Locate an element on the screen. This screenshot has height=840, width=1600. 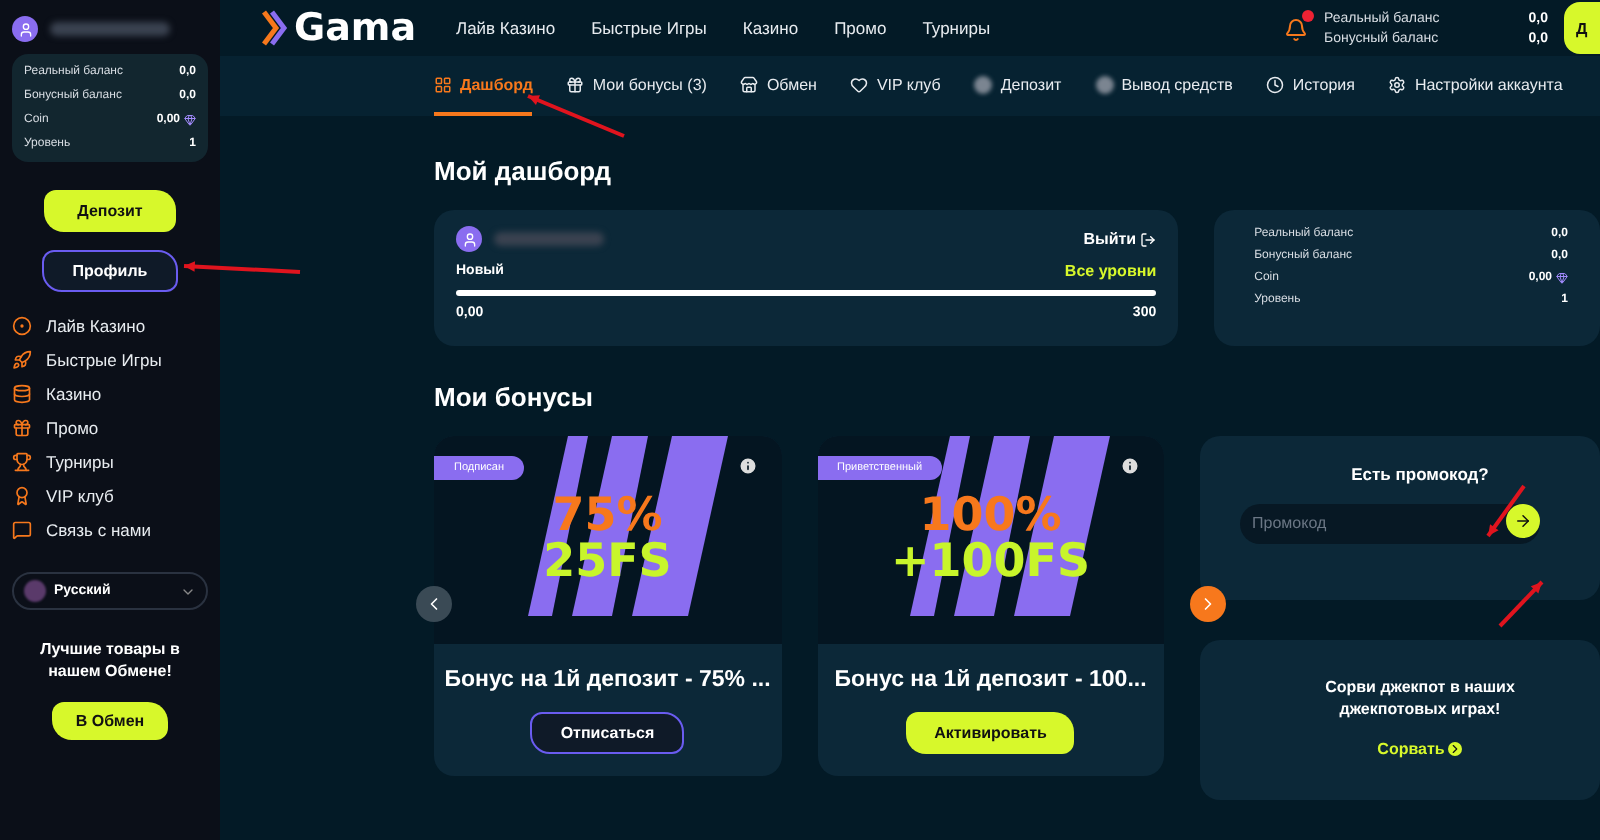
menu-item: Турниры is located at coordinates (110, 462).